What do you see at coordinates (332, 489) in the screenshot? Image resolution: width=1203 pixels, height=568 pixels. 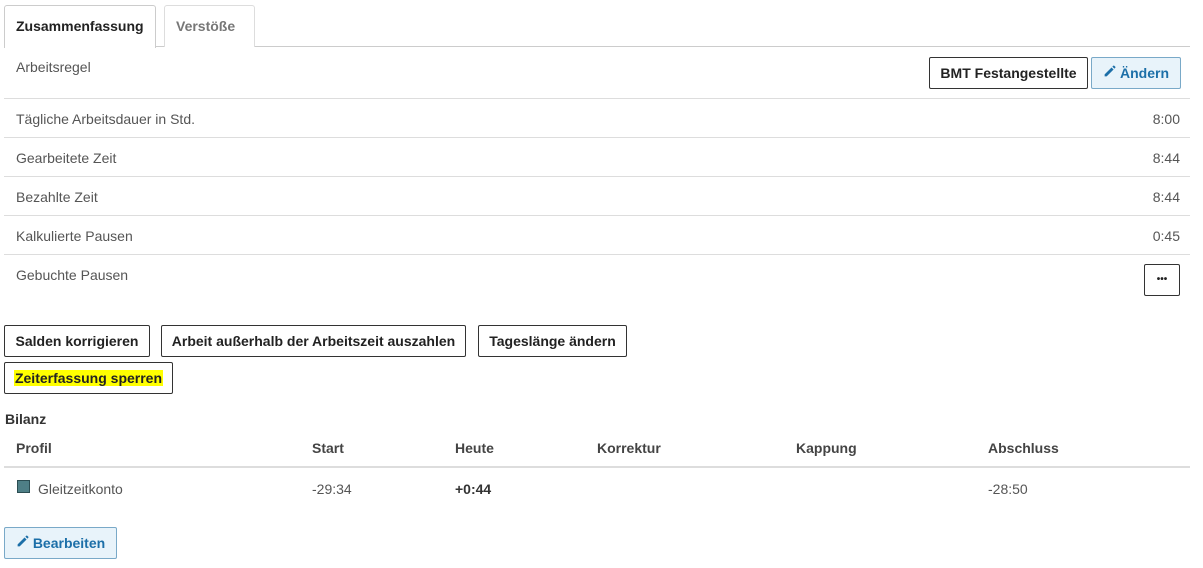 I see `start-value: -29:34` at bounding box center [332, 489].